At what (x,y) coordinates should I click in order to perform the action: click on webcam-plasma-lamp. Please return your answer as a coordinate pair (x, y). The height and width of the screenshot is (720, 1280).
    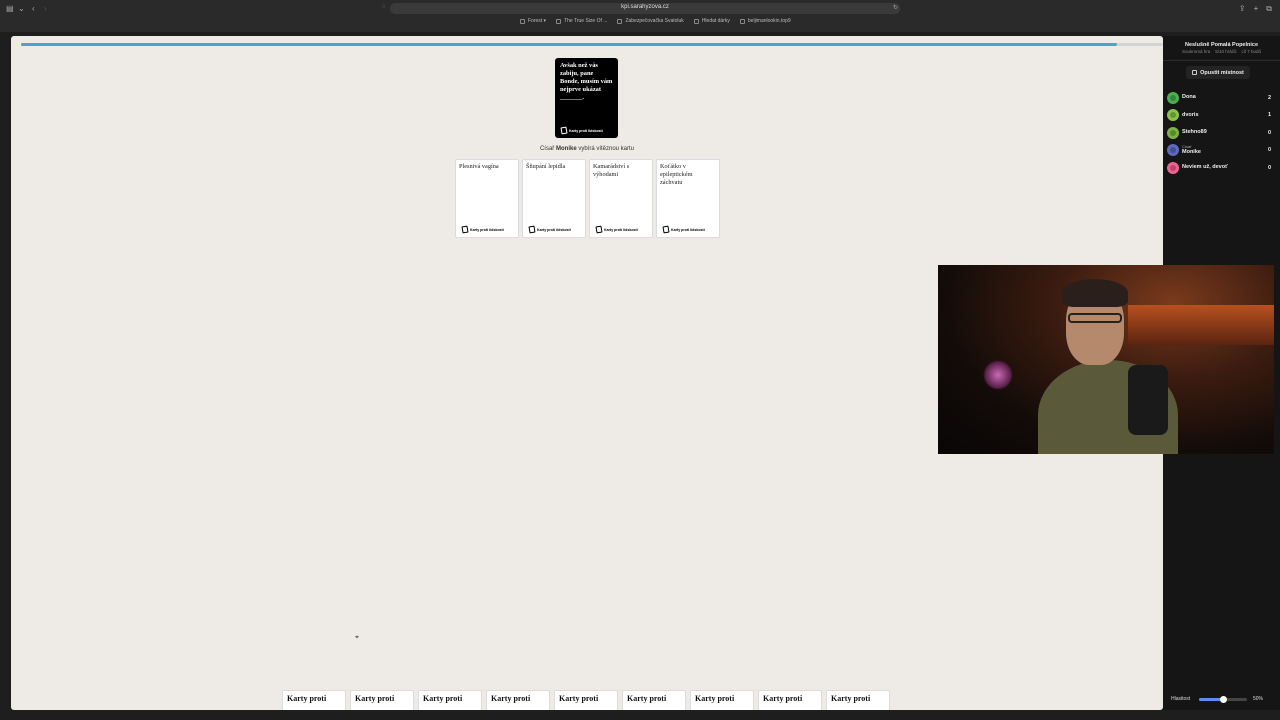
    Looking at the image, I should click on (998, 375).